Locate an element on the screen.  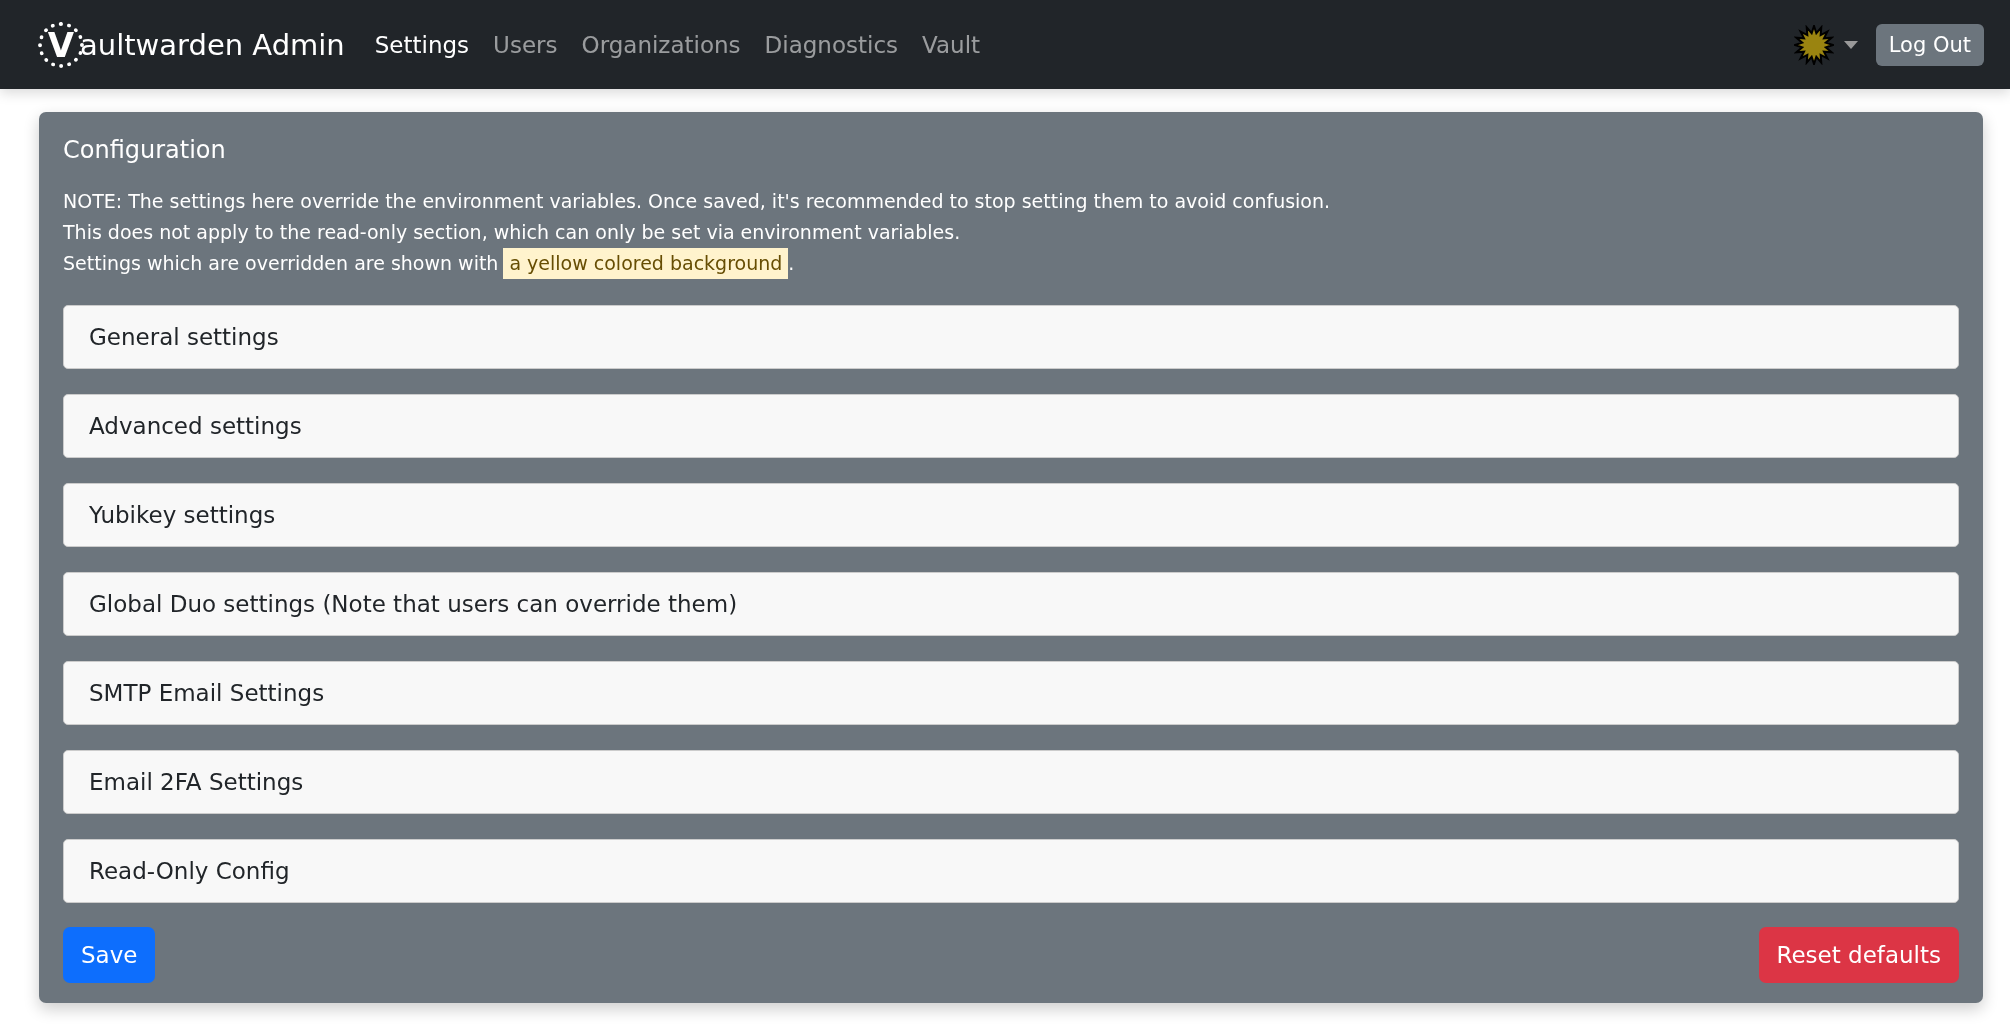
highlighted-text: a yellow colored background is located at coordinates (646, 263).